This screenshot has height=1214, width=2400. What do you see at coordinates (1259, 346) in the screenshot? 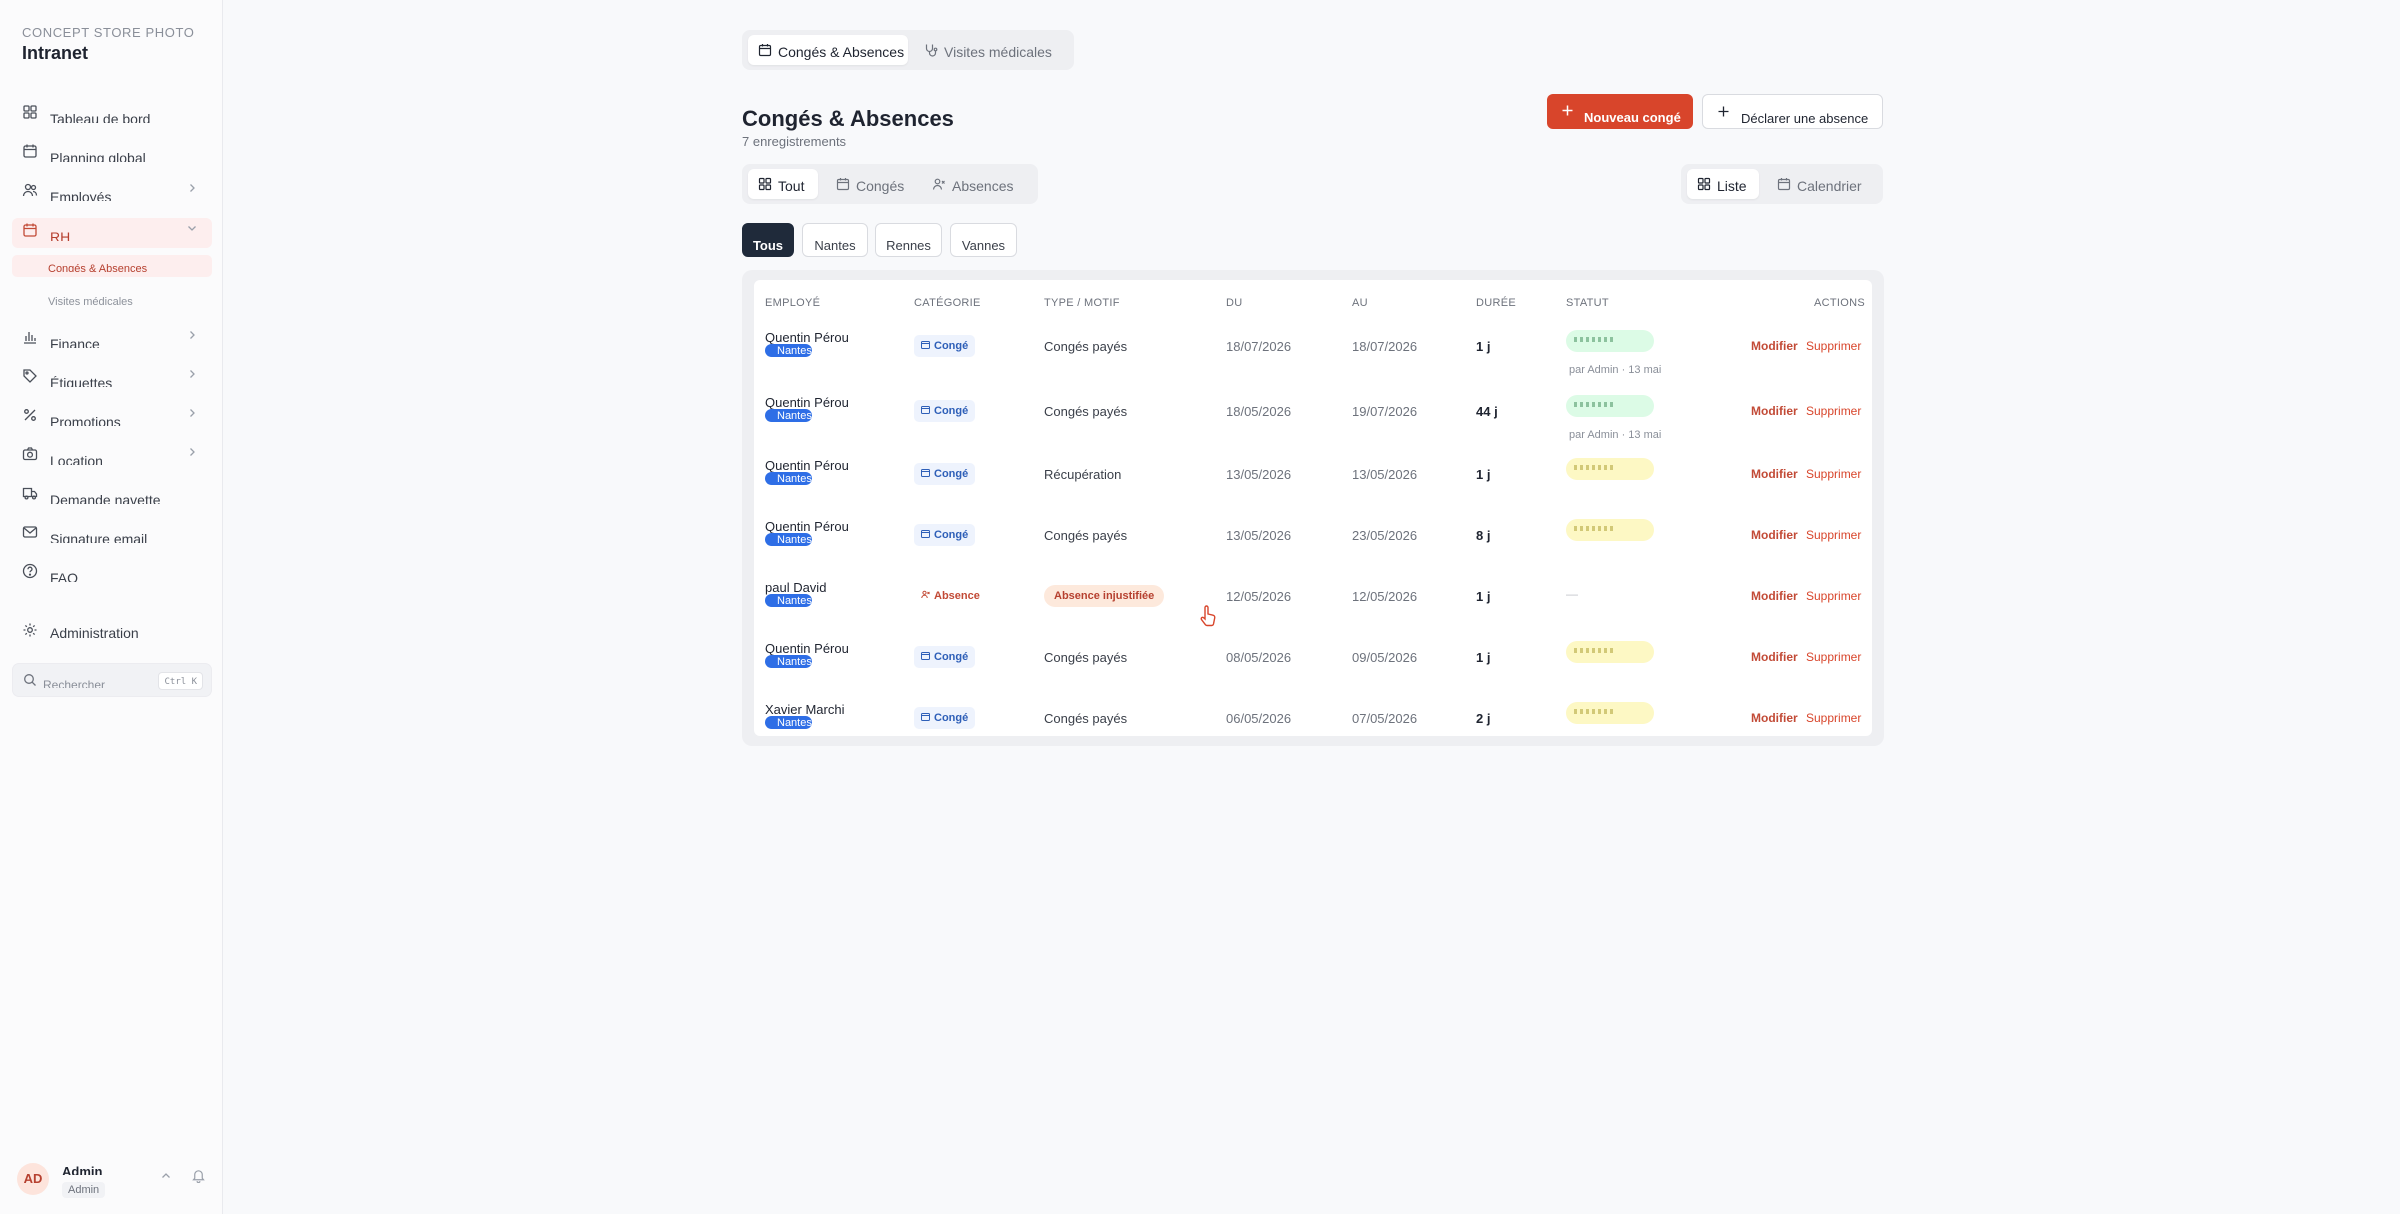
I see `date-start: 18/07/2026` at bounding box center [1259, 346].